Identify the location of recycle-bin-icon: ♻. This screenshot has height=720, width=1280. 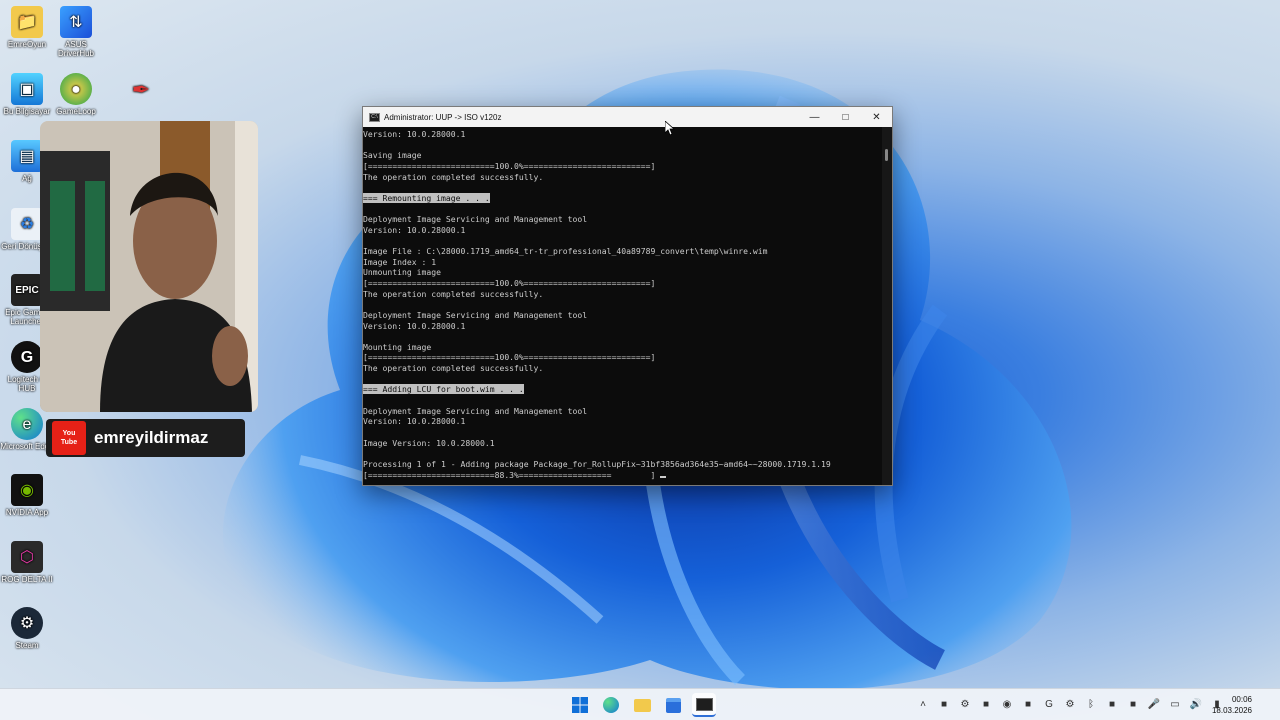
(27, 224).